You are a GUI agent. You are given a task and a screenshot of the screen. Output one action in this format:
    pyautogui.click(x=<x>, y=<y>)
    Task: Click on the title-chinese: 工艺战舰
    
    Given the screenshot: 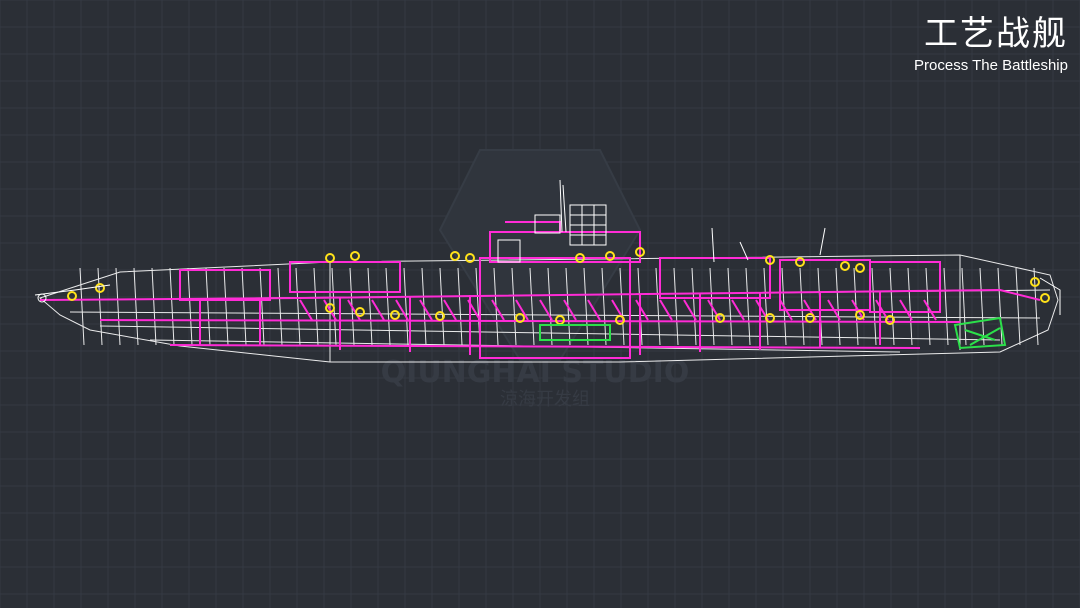 What is the action you would take?
    pyautogui.click(x=996, y=34)
    